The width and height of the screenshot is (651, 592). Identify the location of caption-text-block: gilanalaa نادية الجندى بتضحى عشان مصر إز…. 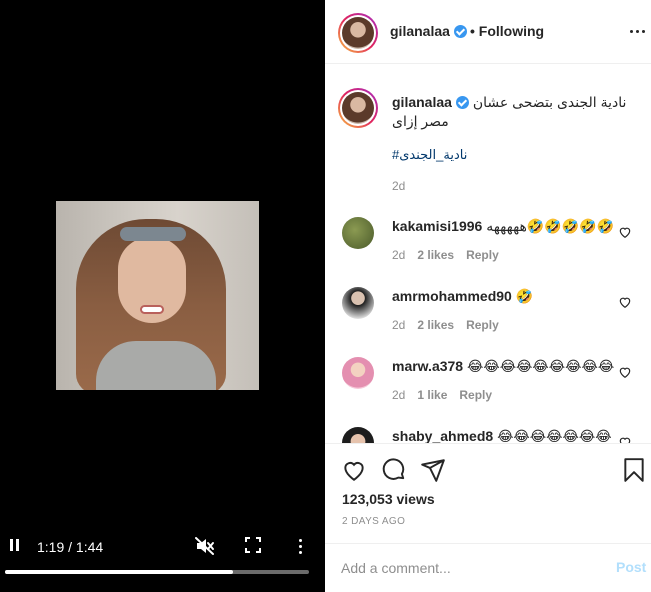
(510, 112).